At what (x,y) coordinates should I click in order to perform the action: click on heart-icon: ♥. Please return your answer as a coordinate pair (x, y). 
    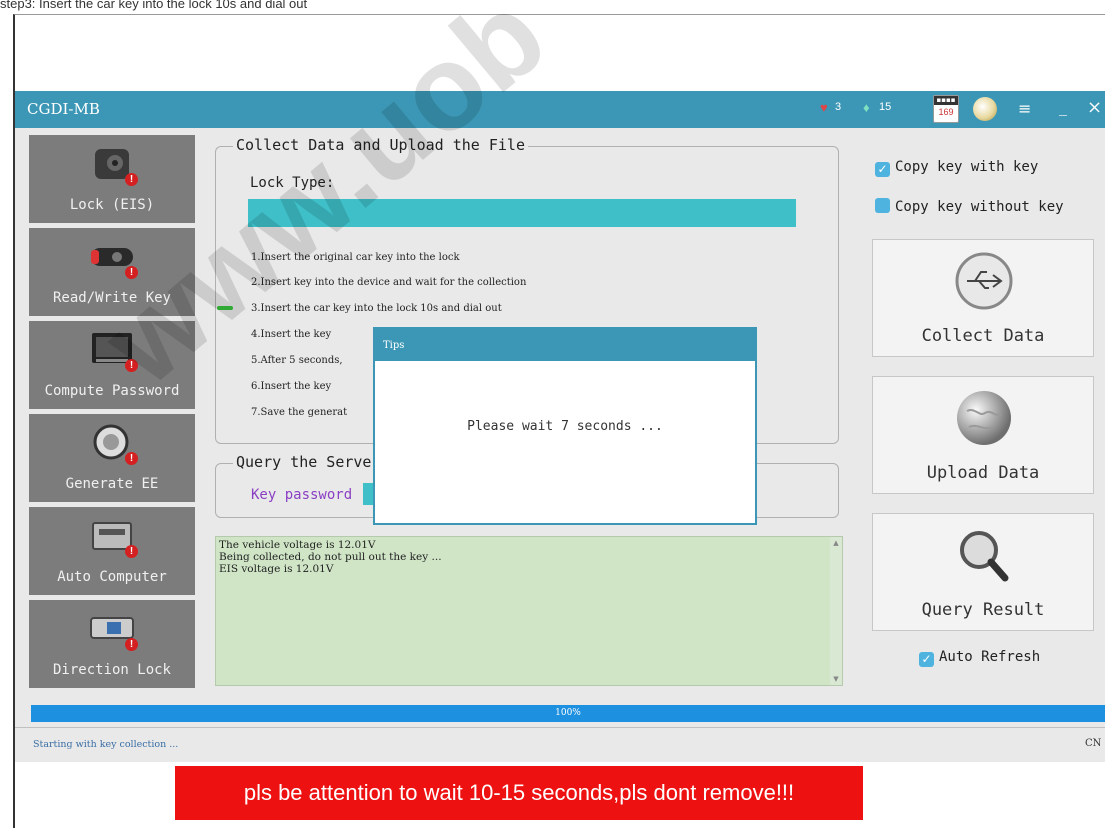
    Looking at the image, I should click on (824, 107).